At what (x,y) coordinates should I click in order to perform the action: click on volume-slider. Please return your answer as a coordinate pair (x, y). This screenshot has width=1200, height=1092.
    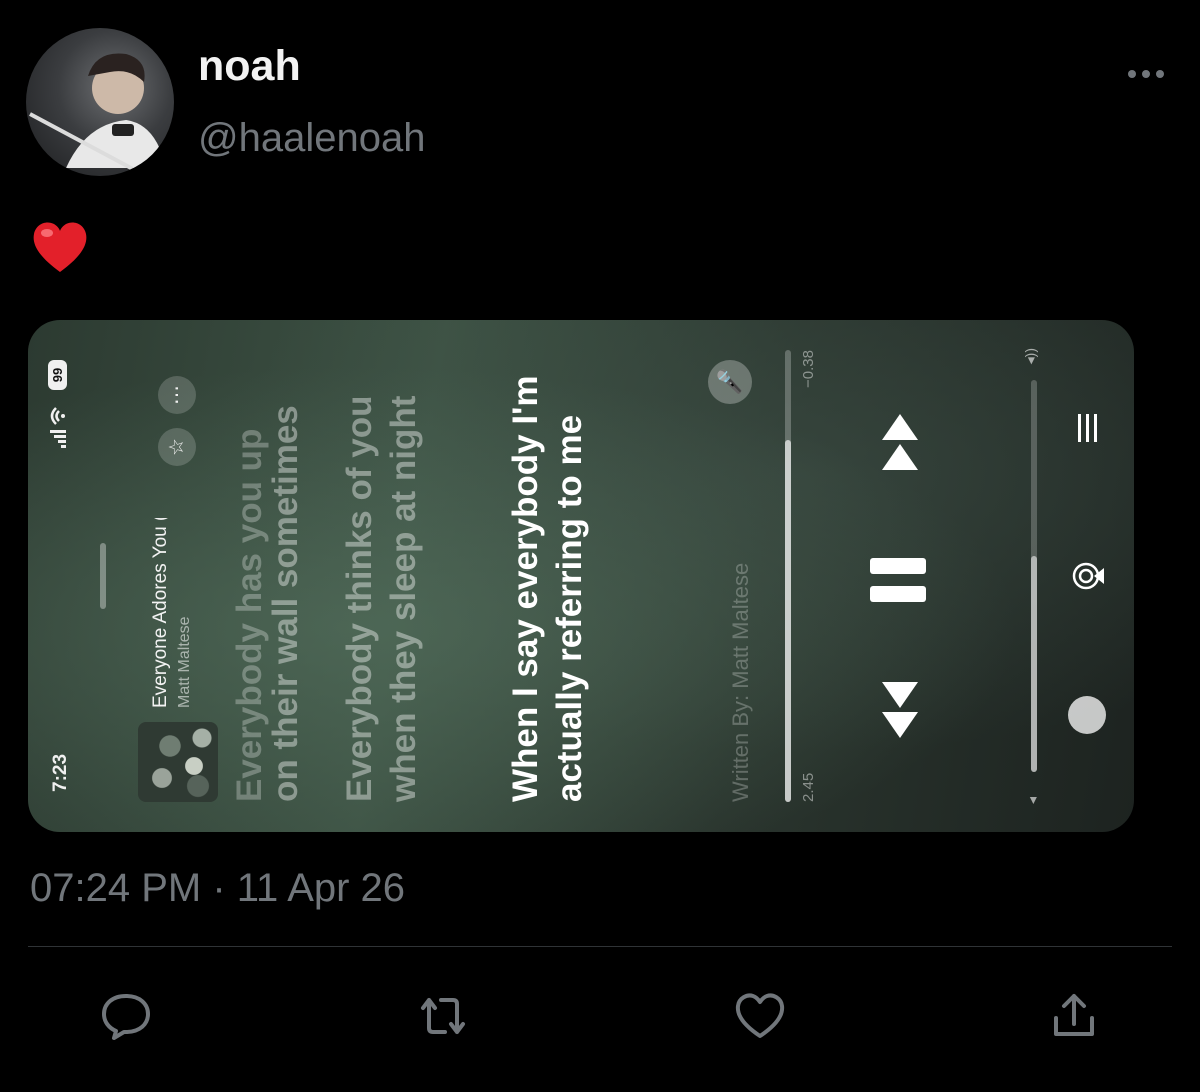
    Looking at the image, I should click on (1034, 576).